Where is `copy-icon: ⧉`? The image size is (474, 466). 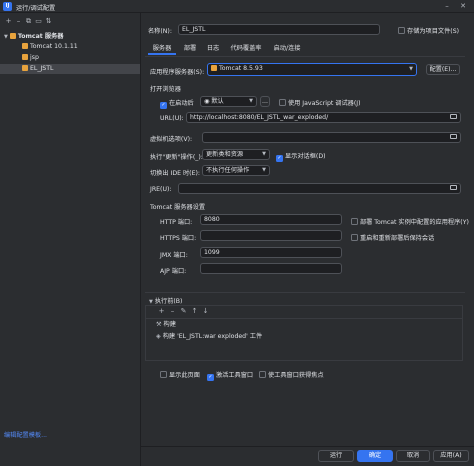
copy-icon: ⧉ is located at coordinates (28, 21).